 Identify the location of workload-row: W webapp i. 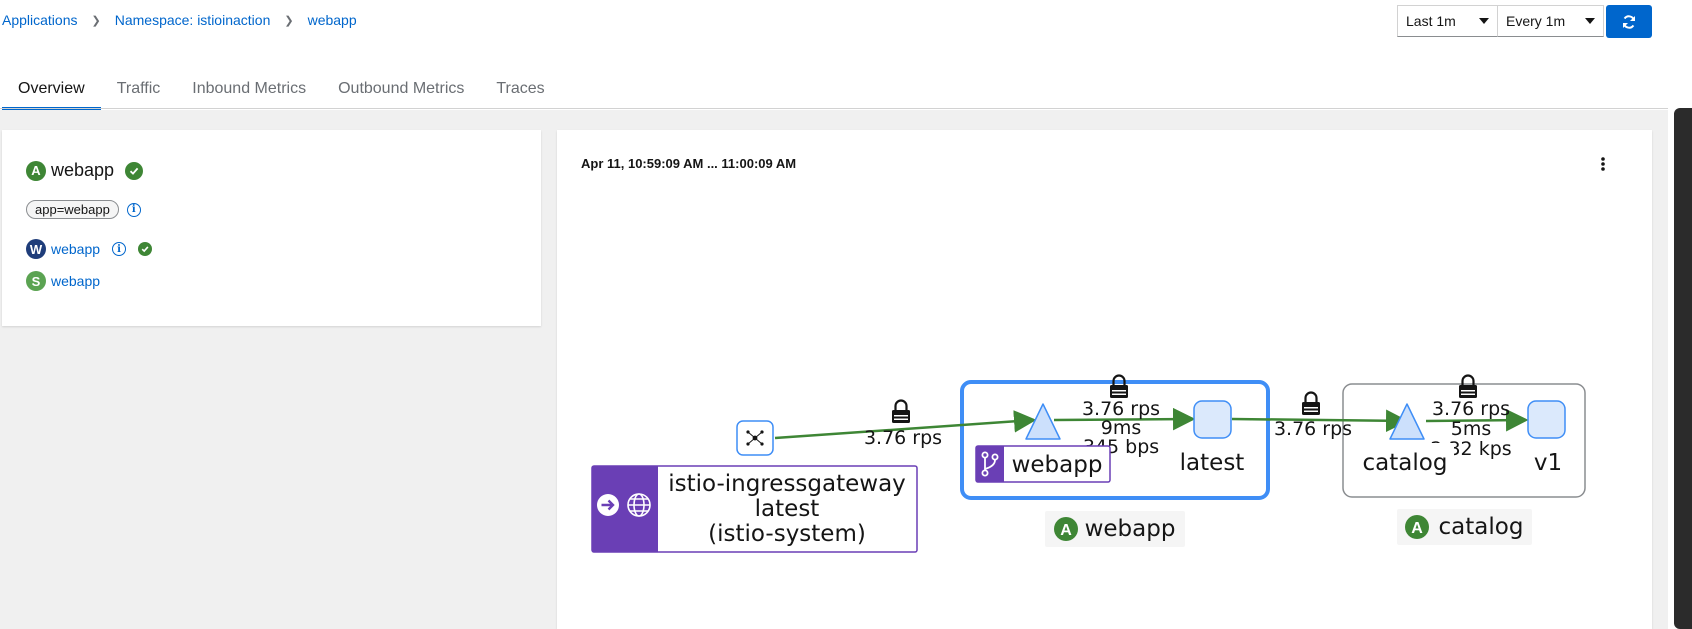
(89, 249).